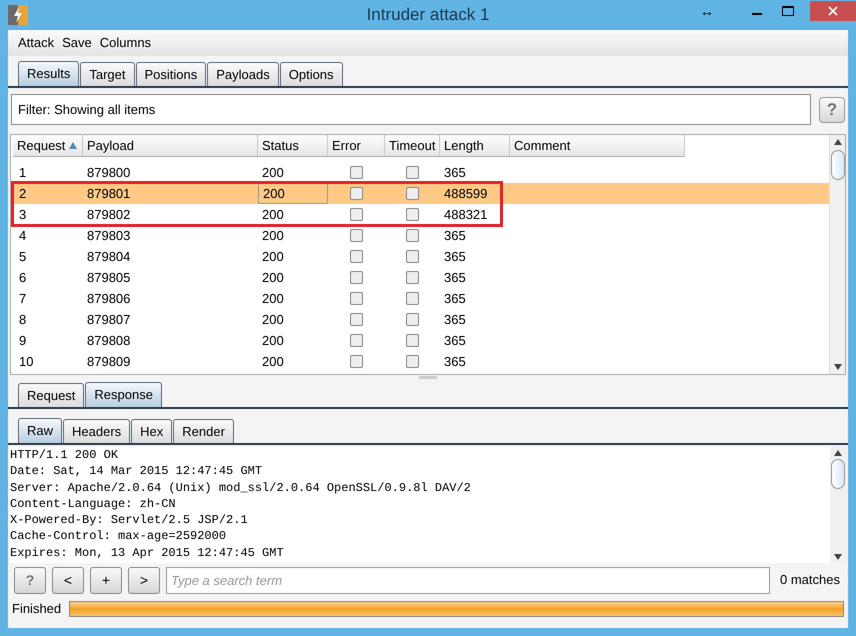 The width and height of the screenshot is (856, 636). Describe the element at coordinates (106, 580) in the screenshot. I see `add-button: +` at that location.